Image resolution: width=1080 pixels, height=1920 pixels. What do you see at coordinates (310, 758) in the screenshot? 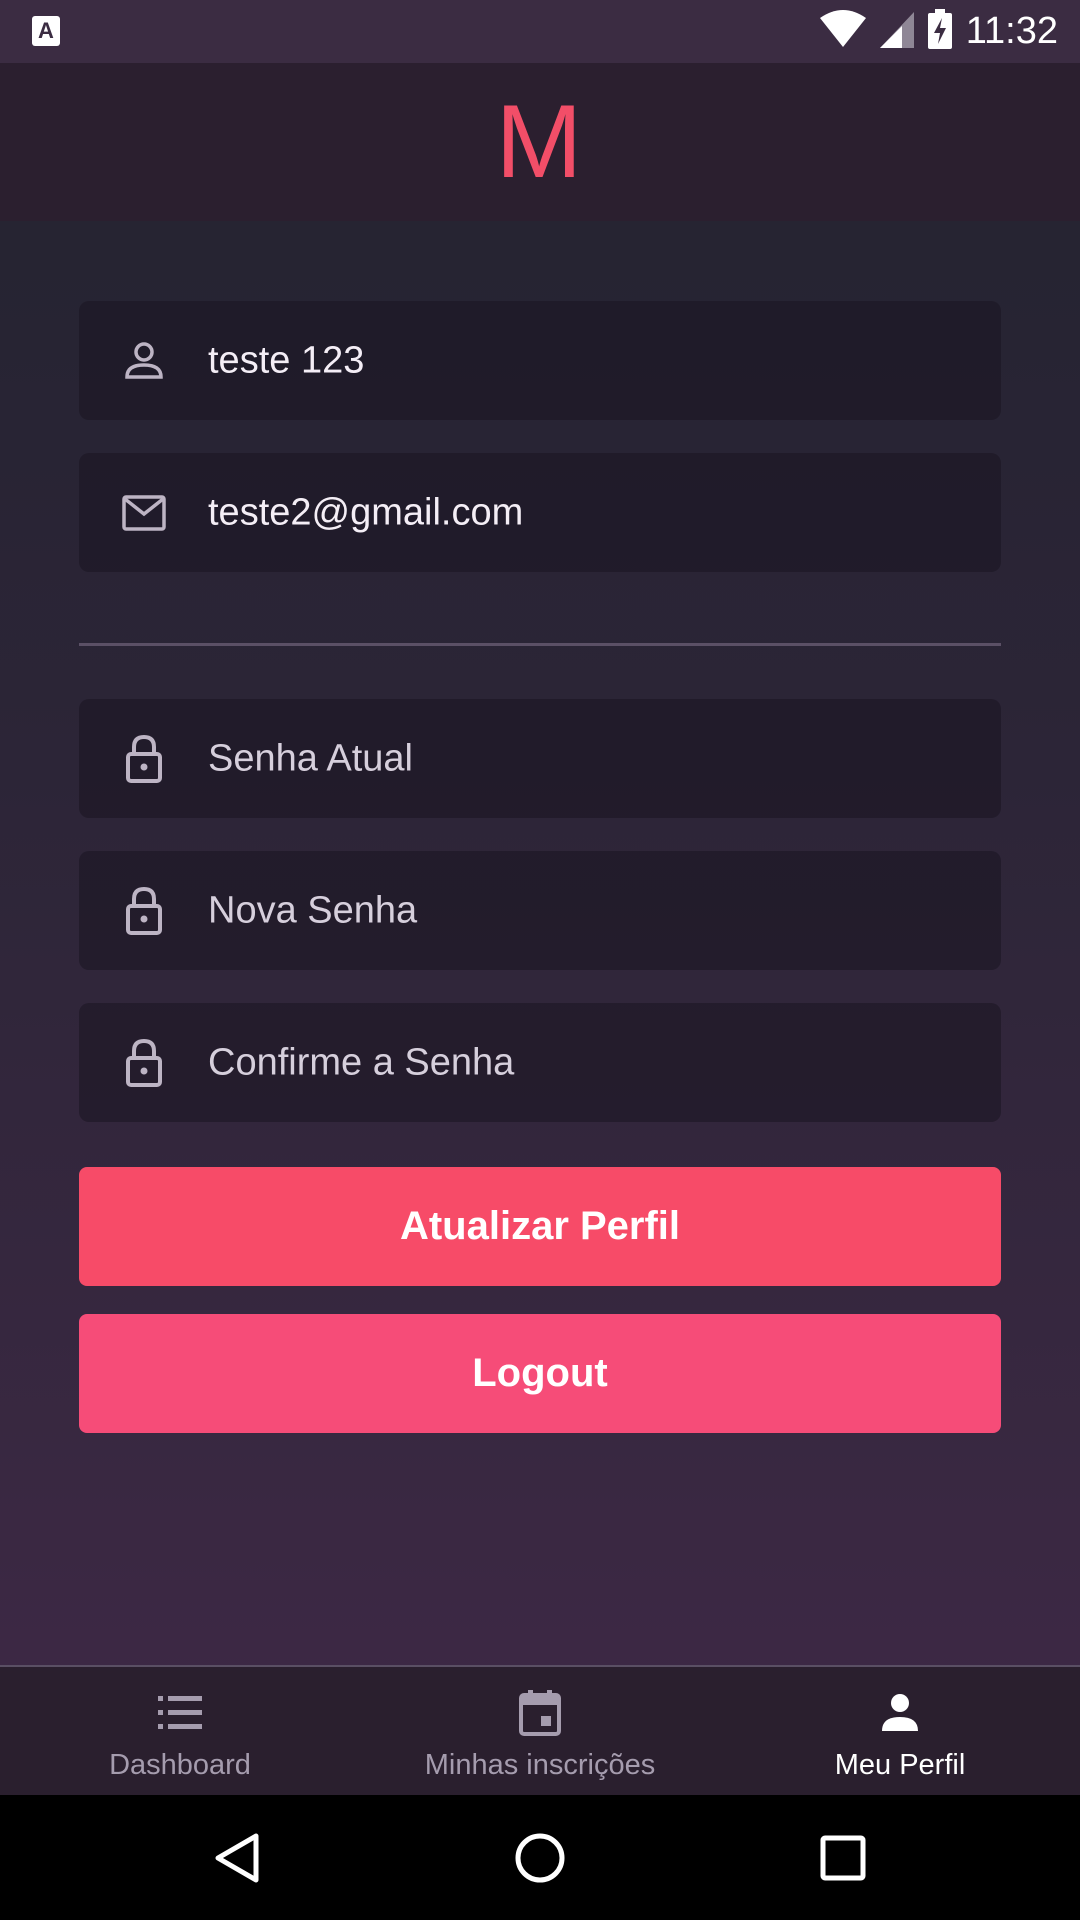
I see `current-password-placeholder: Senha Atual` at bounding box center [310, 758].